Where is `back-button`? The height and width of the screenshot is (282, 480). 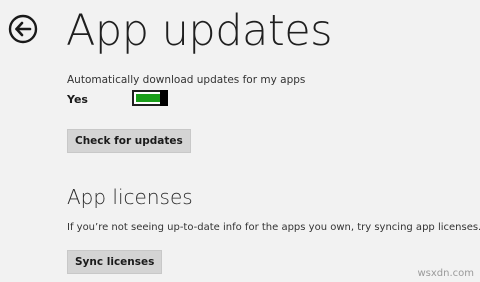
back-button is located at coordinates (23, 29).